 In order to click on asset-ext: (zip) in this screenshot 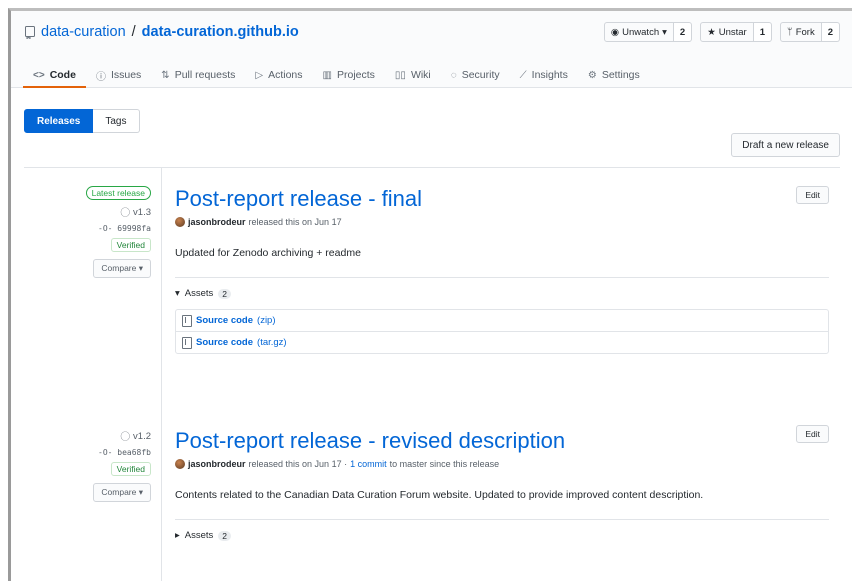, I will do `click(266, 320)`.